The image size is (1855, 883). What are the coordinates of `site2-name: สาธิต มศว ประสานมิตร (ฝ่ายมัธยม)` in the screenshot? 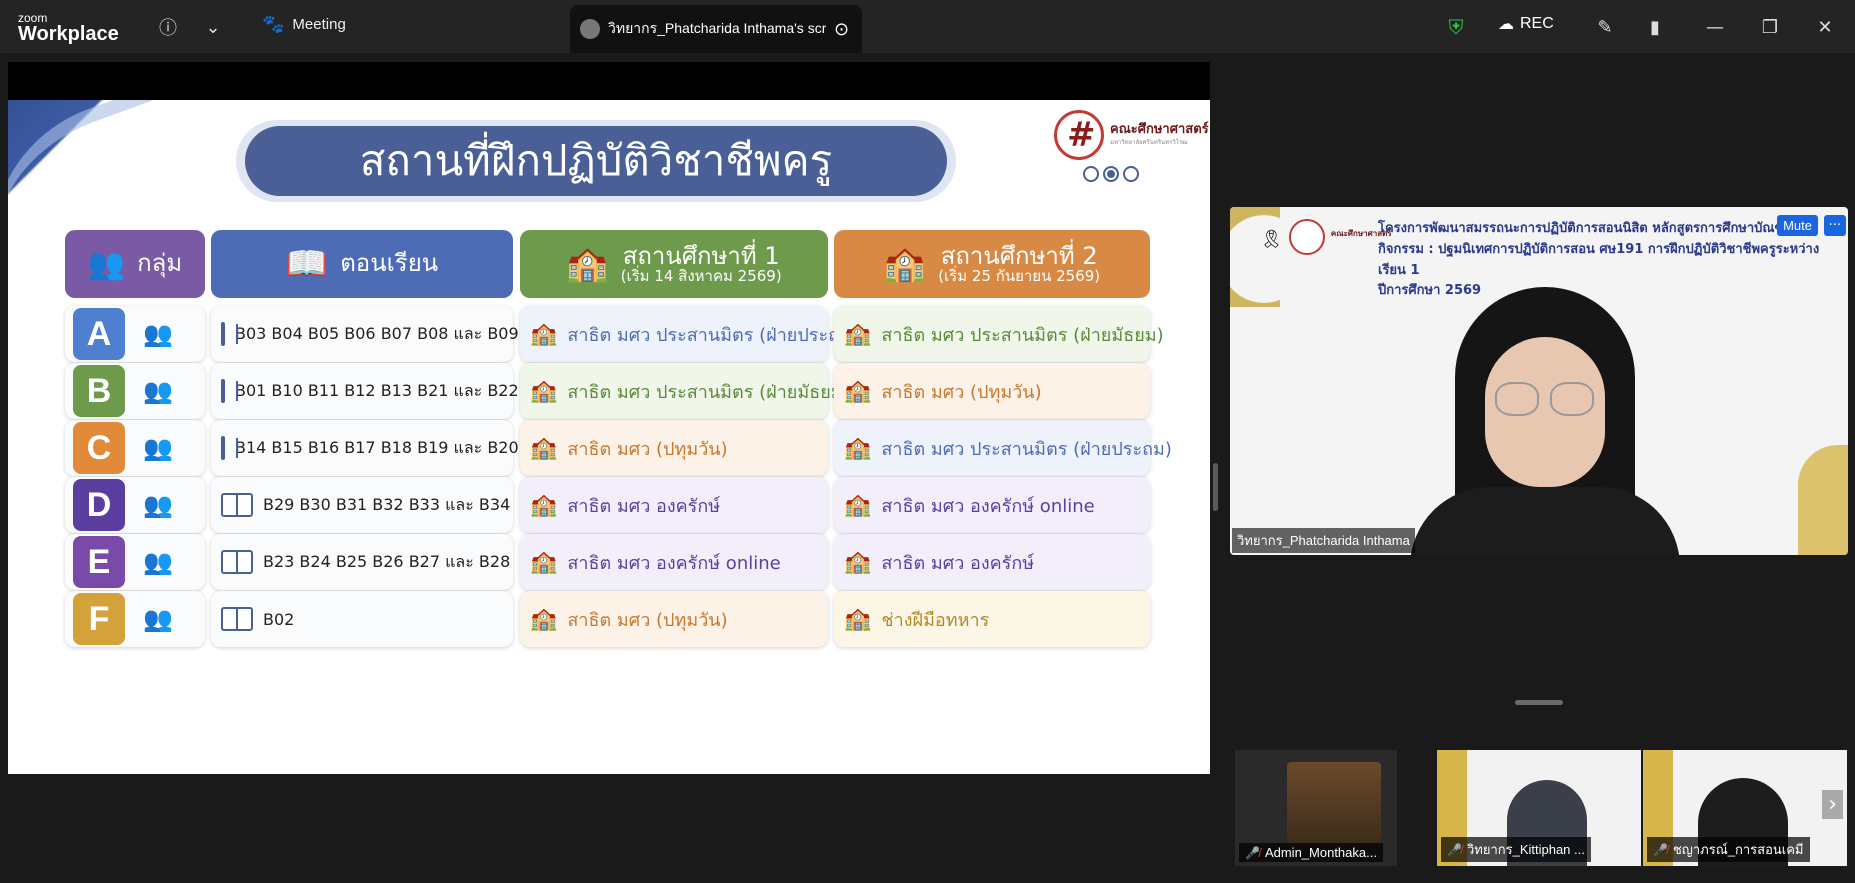 It's located at (1022, 335).